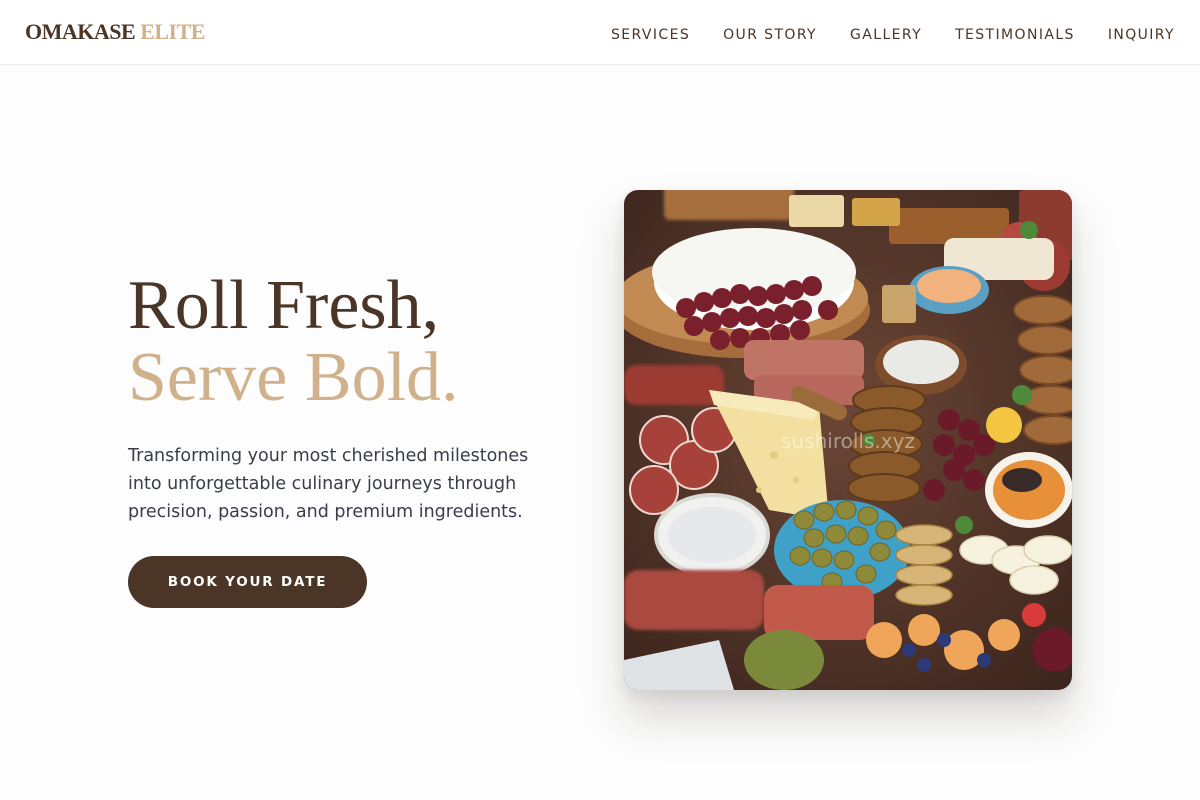 The height and width of the screenshot is (800, 1200). Describe the element at coordinates (172, 31) in the screenshot. I see `brand-name-accent: ELITE` at that location.